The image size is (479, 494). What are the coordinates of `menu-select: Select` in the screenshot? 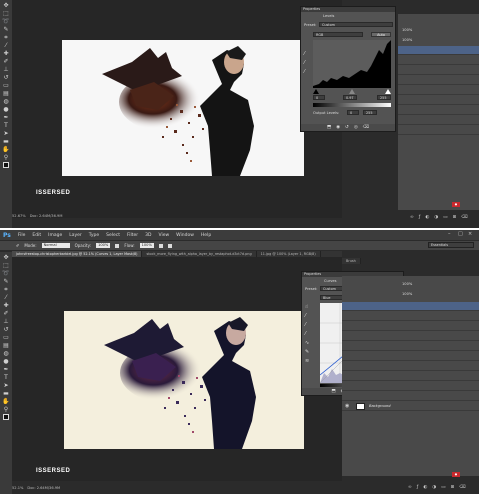 It's located at (113, 235).